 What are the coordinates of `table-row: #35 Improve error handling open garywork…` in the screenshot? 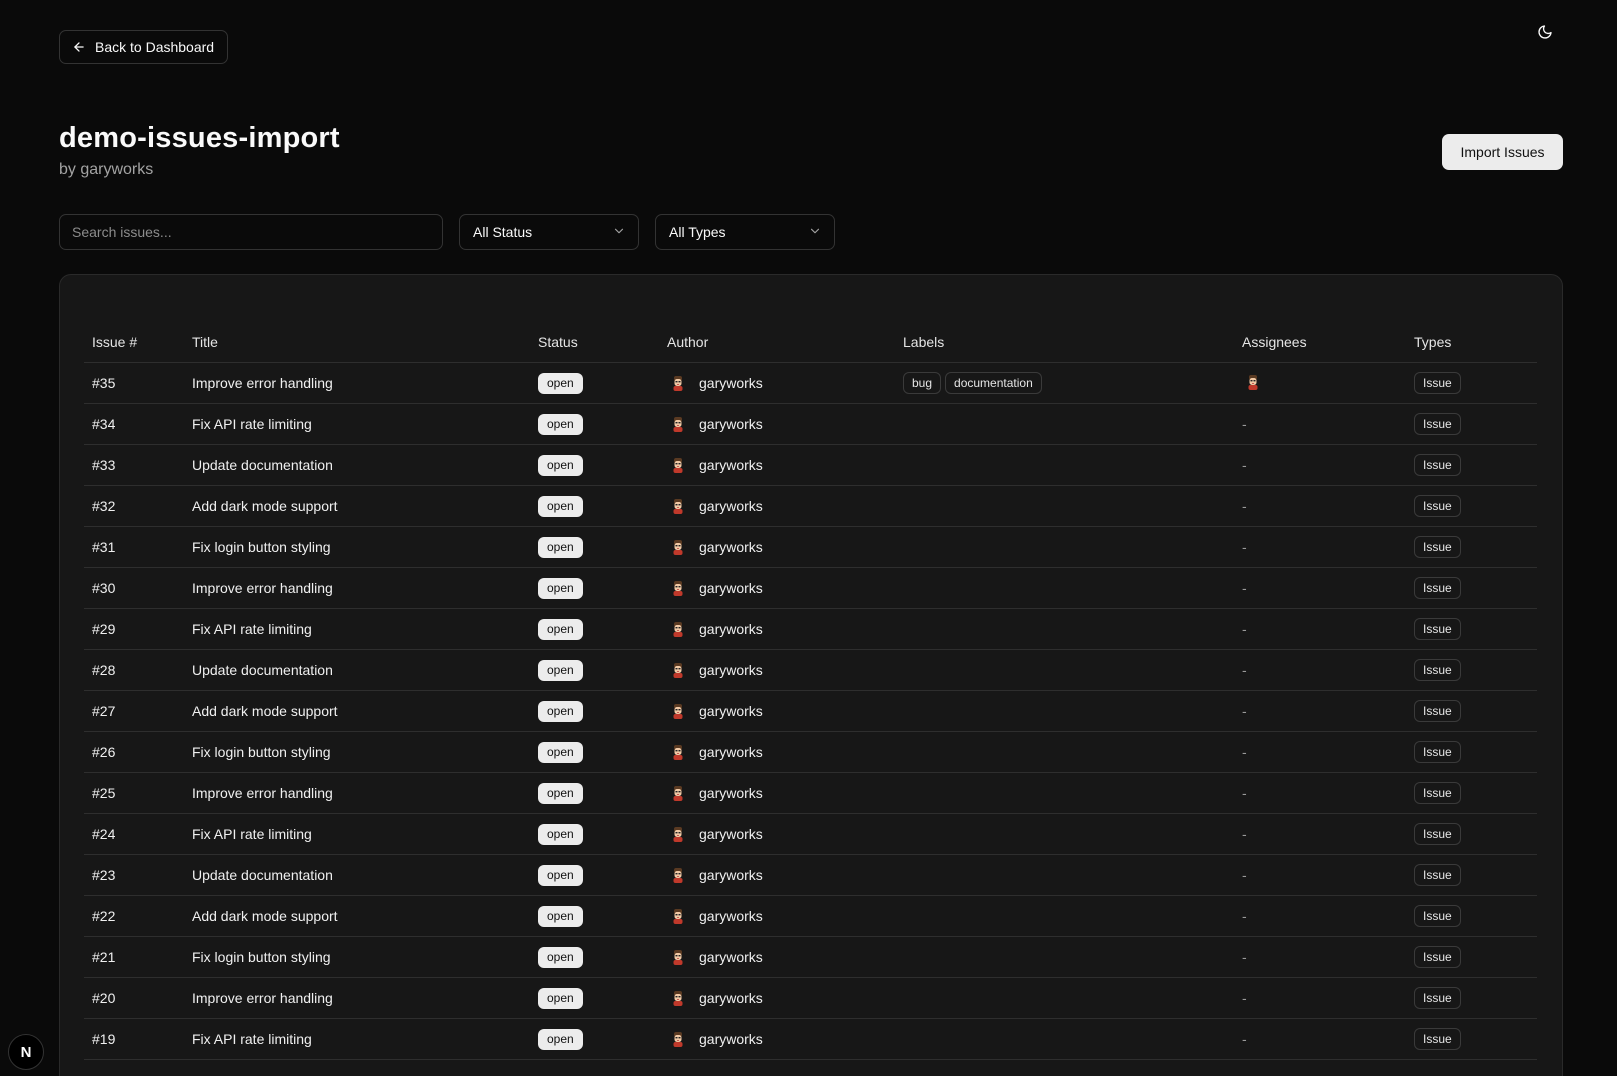 It's located at (810, 383).